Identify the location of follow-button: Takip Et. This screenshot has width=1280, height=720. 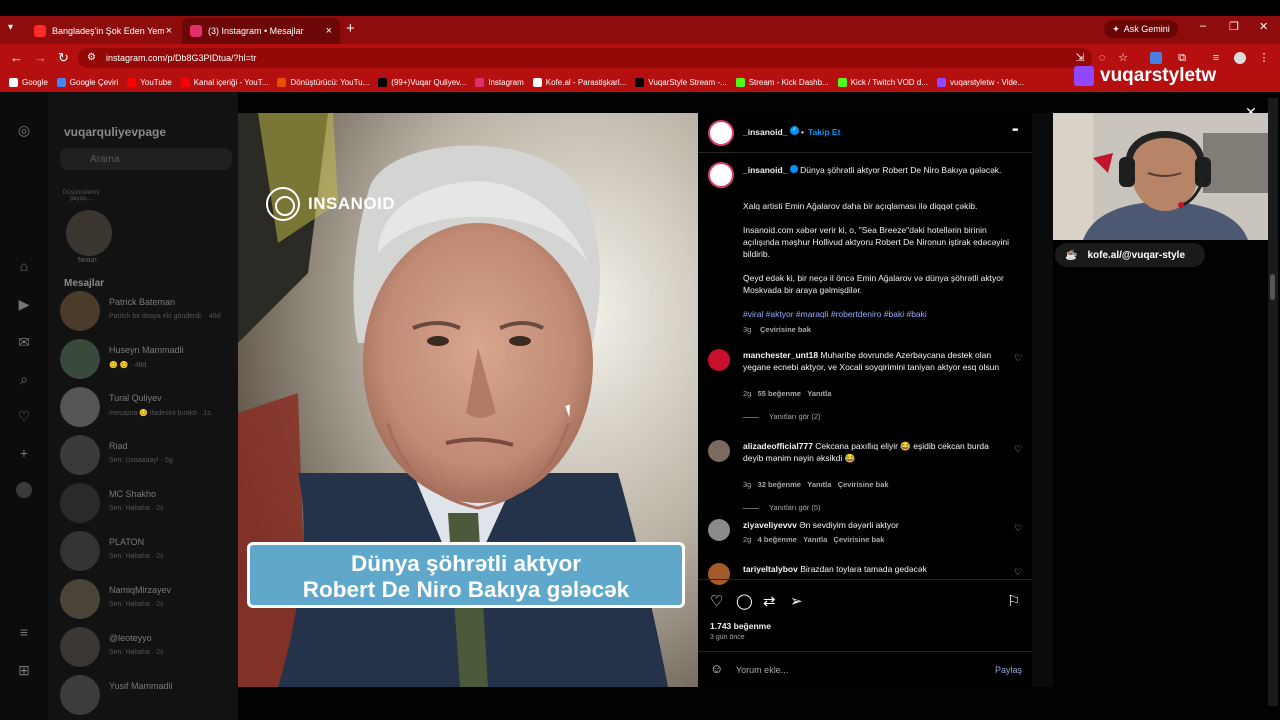
(824, 132).